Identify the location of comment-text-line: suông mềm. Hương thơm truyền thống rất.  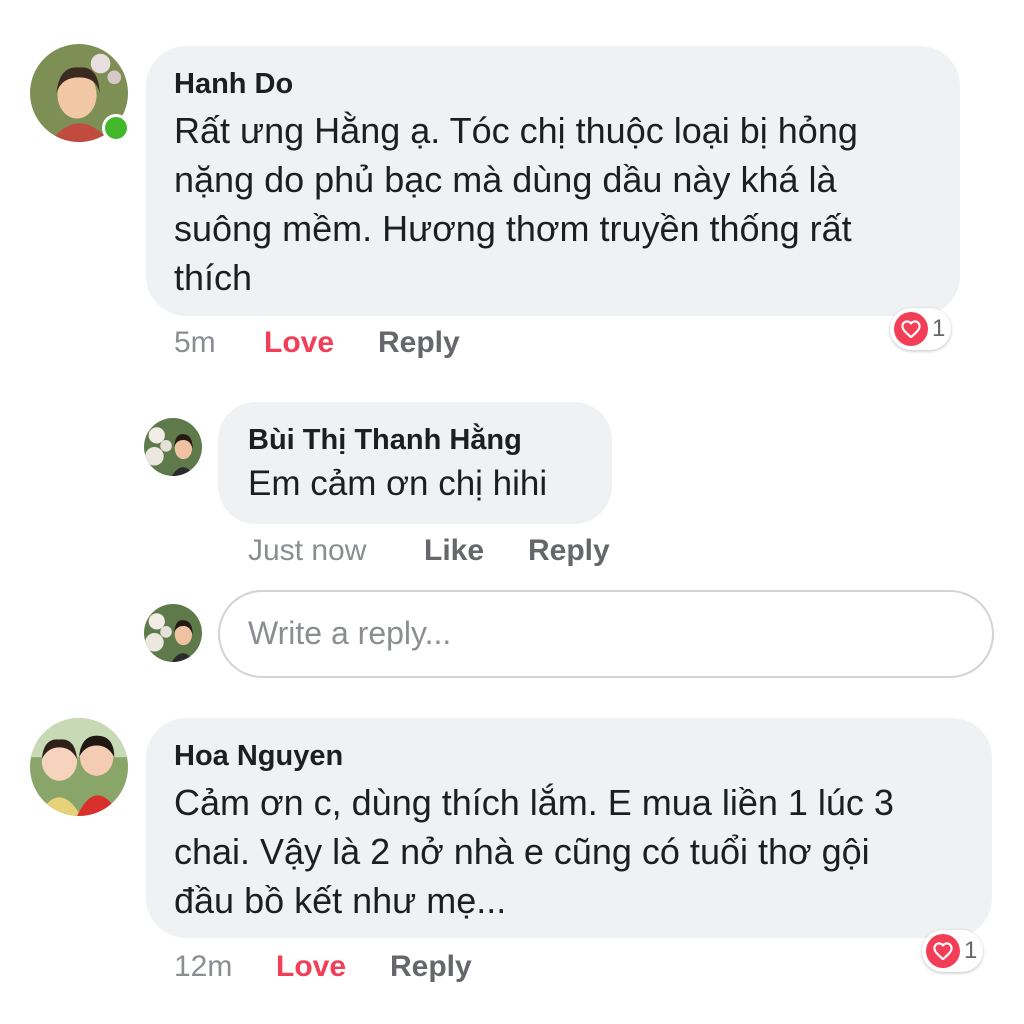
(513, 228).